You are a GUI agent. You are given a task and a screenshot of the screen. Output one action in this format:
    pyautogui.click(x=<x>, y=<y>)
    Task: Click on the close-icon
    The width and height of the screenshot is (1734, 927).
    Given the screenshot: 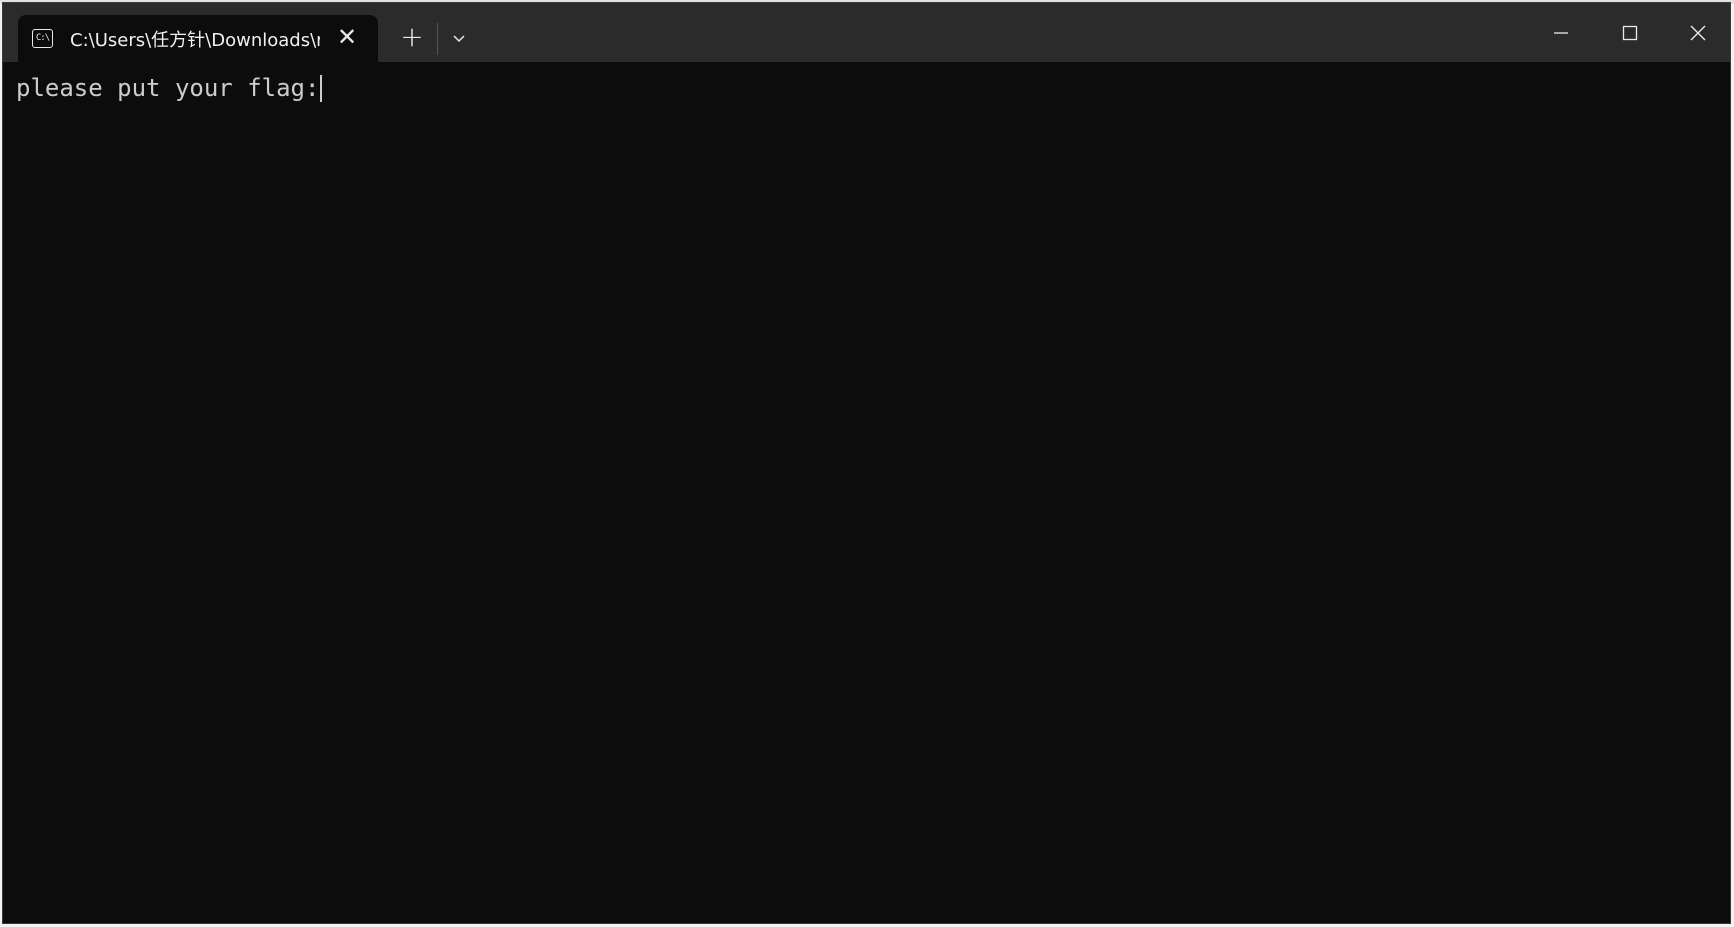 What is the action you would take?
    pyautogui.click(x=1698, y=32)
    